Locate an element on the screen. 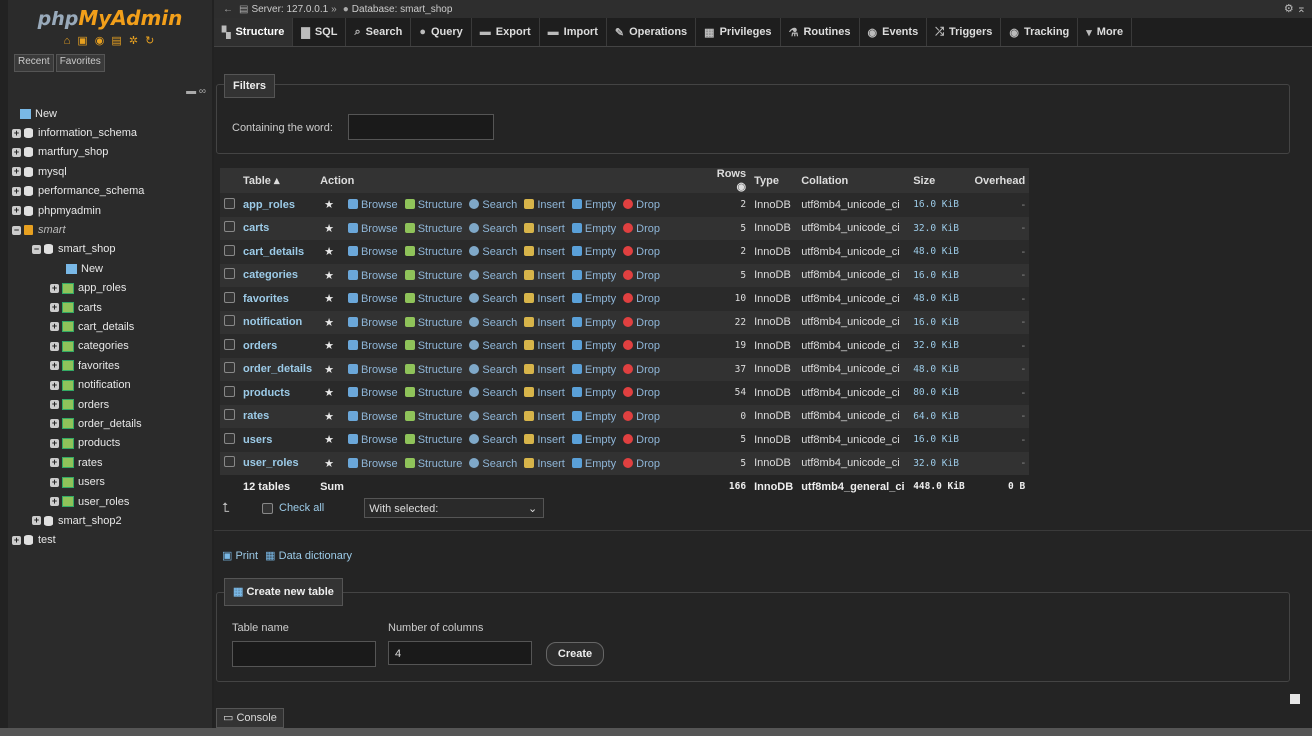 Image resolution: width=1312 pixels, height=736 pixels. table-name-link: notification is located at coordinates (278, 322).